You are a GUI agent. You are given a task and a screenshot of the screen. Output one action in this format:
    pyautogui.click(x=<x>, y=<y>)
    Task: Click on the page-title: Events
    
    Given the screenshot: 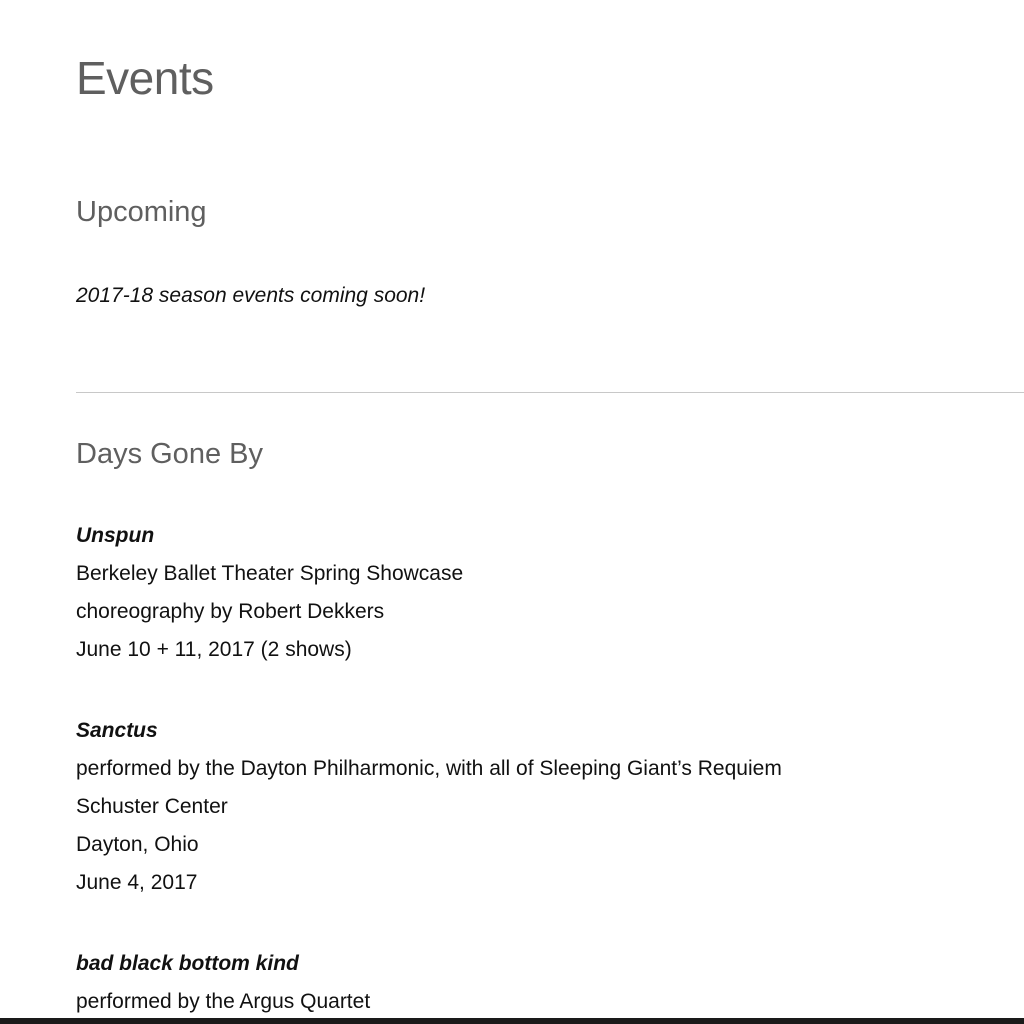 What is the action you would take?
    pyautogui.click(x=145, y=78)
    